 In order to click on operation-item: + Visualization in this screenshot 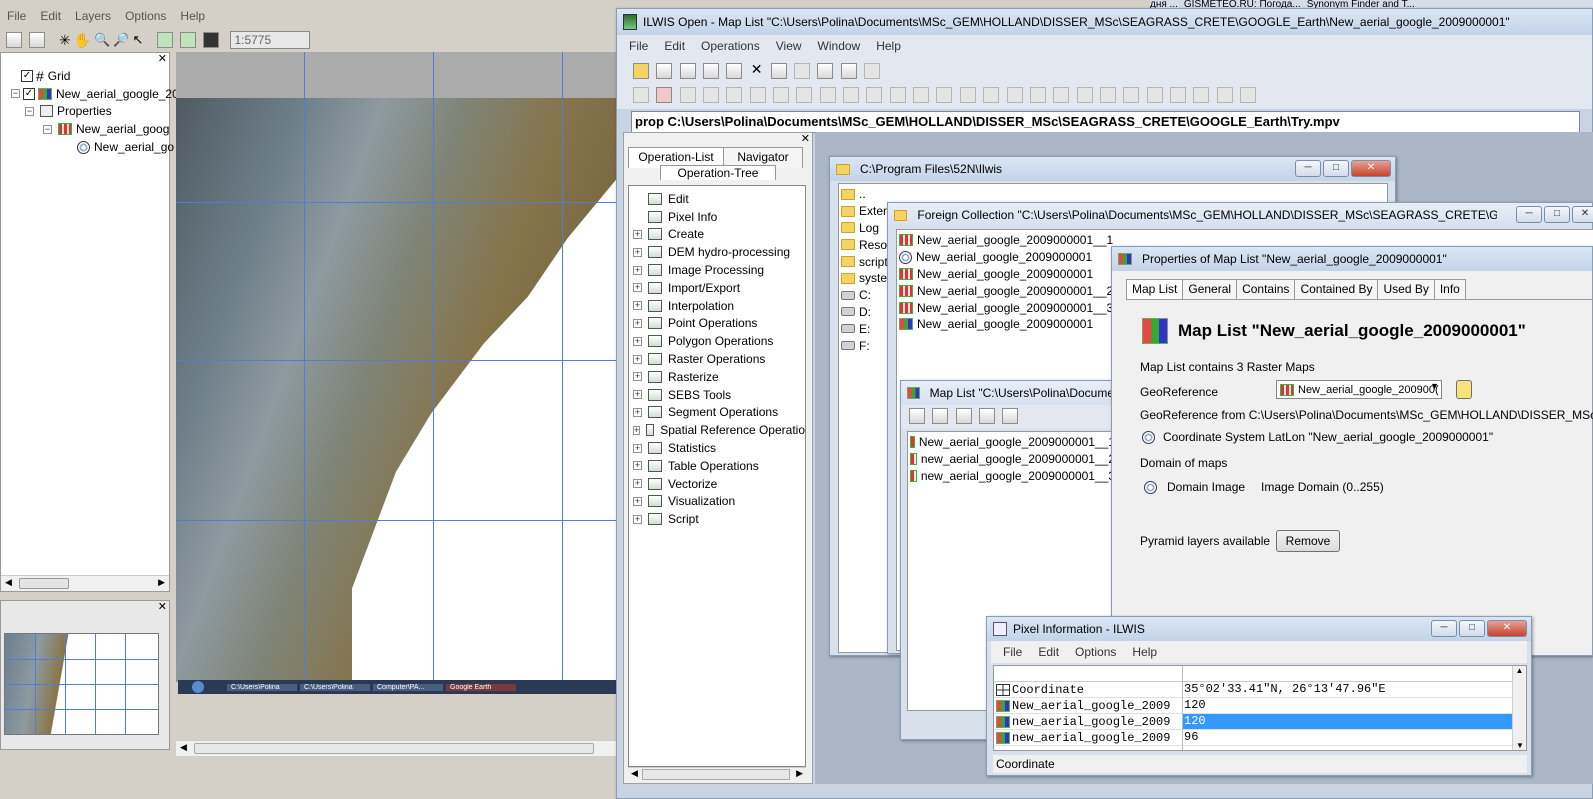, I will do `click(717, 502)`.